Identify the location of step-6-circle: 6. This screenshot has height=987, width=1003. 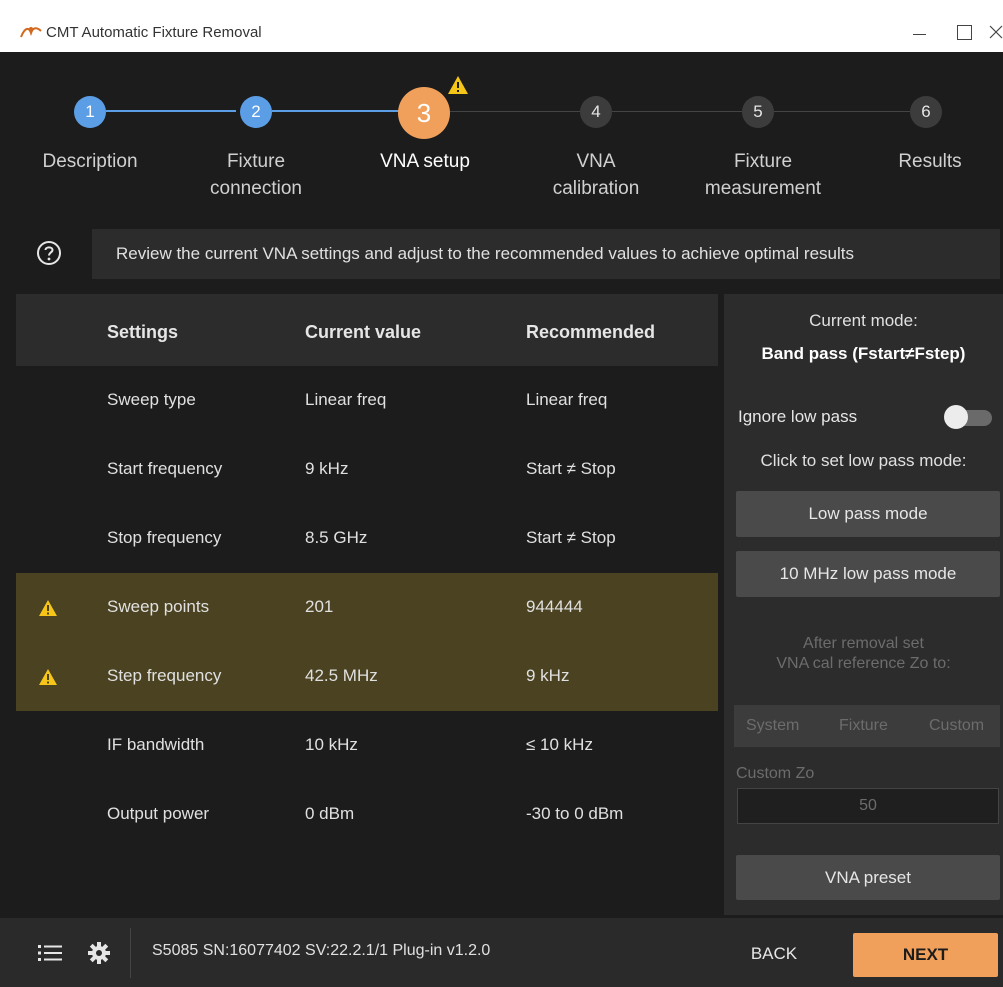
(926, 112).